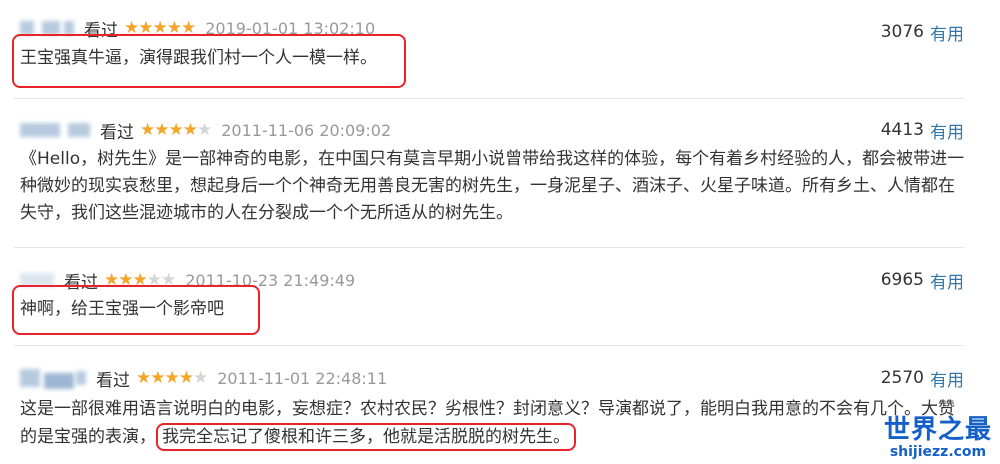  What do you see at coordinates (198, 58) in the screenshot?
I see `review-text: 王宝强真牛逼，演得跟我们村一个人一模一样。` at bounding box center [198, 58].